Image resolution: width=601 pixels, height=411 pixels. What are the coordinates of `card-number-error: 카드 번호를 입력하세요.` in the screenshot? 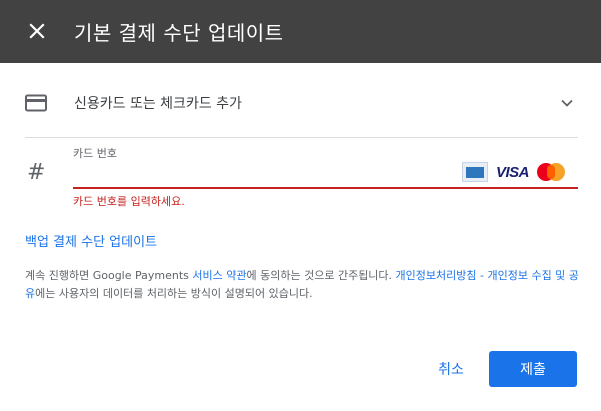 It's located at (129, 201).